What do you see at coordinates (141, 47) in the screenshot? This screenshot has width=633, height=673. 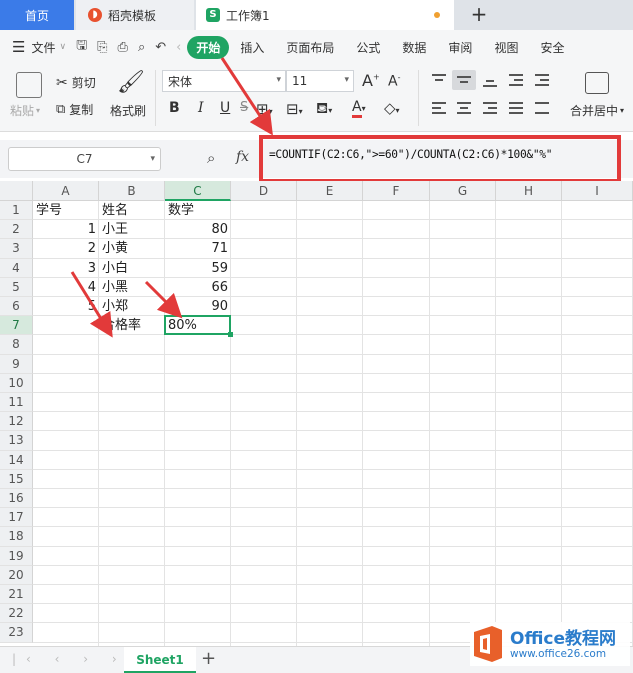 I see `preview-icon: ⌕` at bounding box center [141, 47].